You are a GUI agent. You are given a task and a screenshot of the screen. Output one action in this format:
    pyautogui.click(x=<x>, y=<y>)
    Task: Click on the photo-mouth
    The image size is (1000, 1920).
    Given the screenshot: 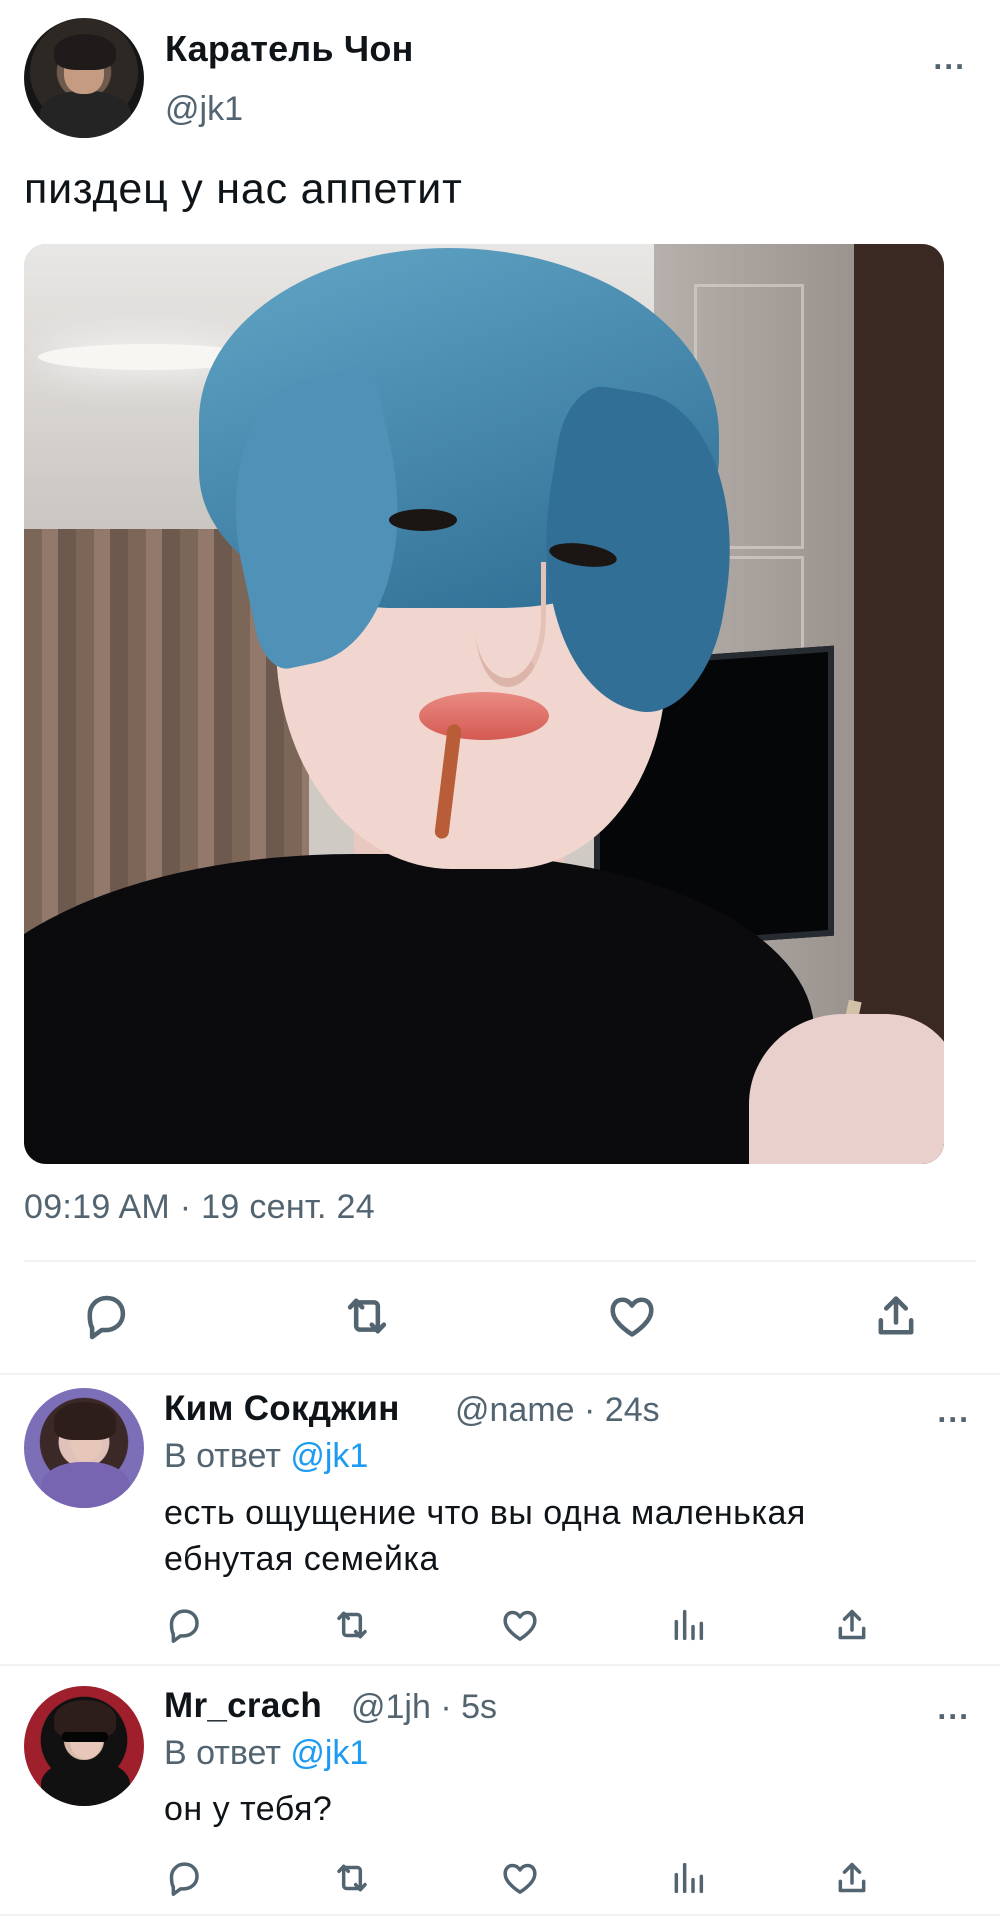 What is the action you would take?
    pyautogui.click(x=484, y=716)
    